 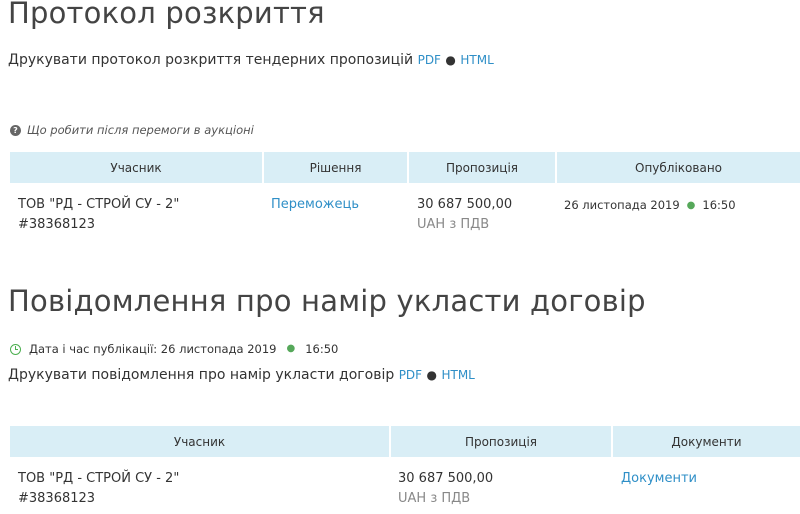 What do you see at coordinates (659, 478) in the screenshot?
I see `documents-link: Документи` at bounding box center [659, 478].